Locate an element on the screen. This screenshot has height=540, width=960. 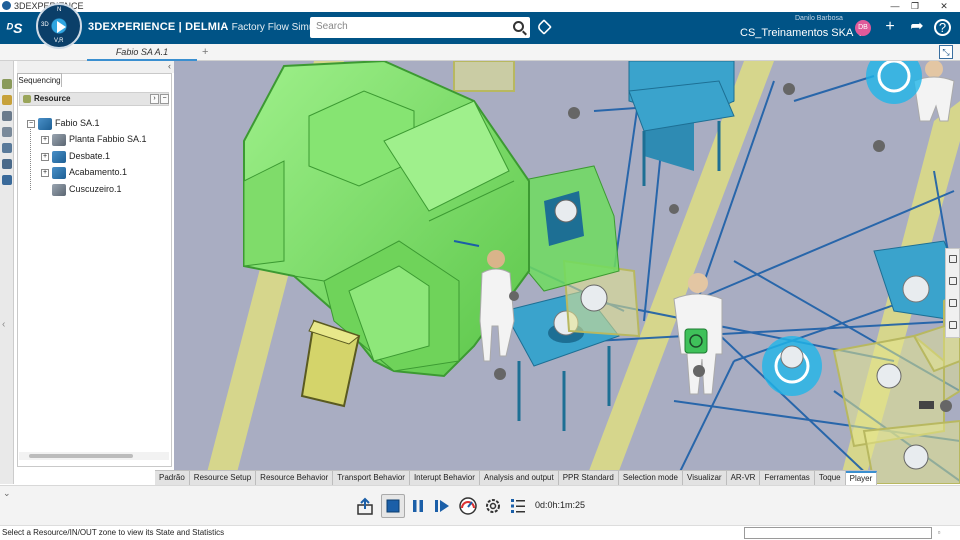
expand-left-icon: ‹ is located at coordinates (3, 324).